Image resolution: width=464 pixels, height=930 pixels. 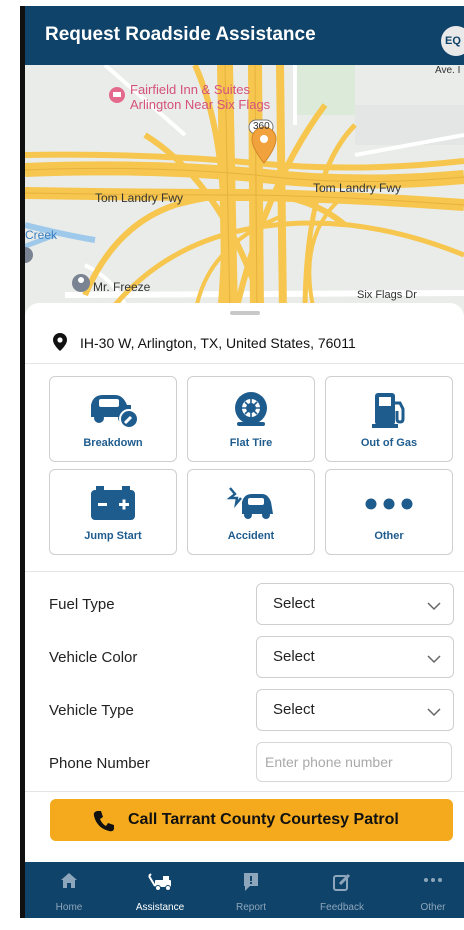 I want to click on map-label-creek: Creek, so click(x=41, y=235).